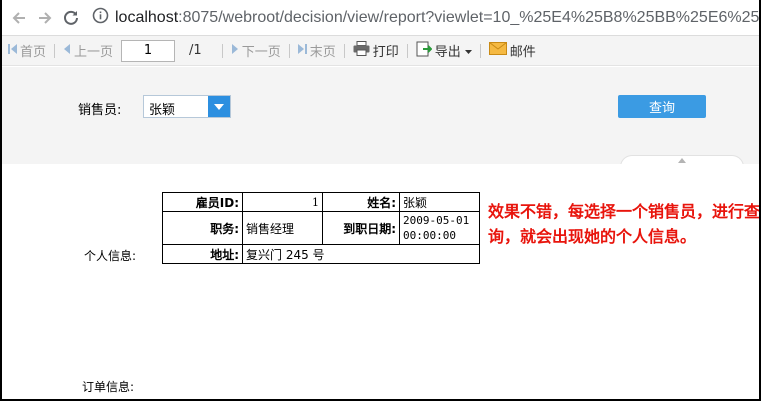 The width and height of the screenshot is (761, 401). I want to click on prev-page-label: 上一页, so click(94, 52).